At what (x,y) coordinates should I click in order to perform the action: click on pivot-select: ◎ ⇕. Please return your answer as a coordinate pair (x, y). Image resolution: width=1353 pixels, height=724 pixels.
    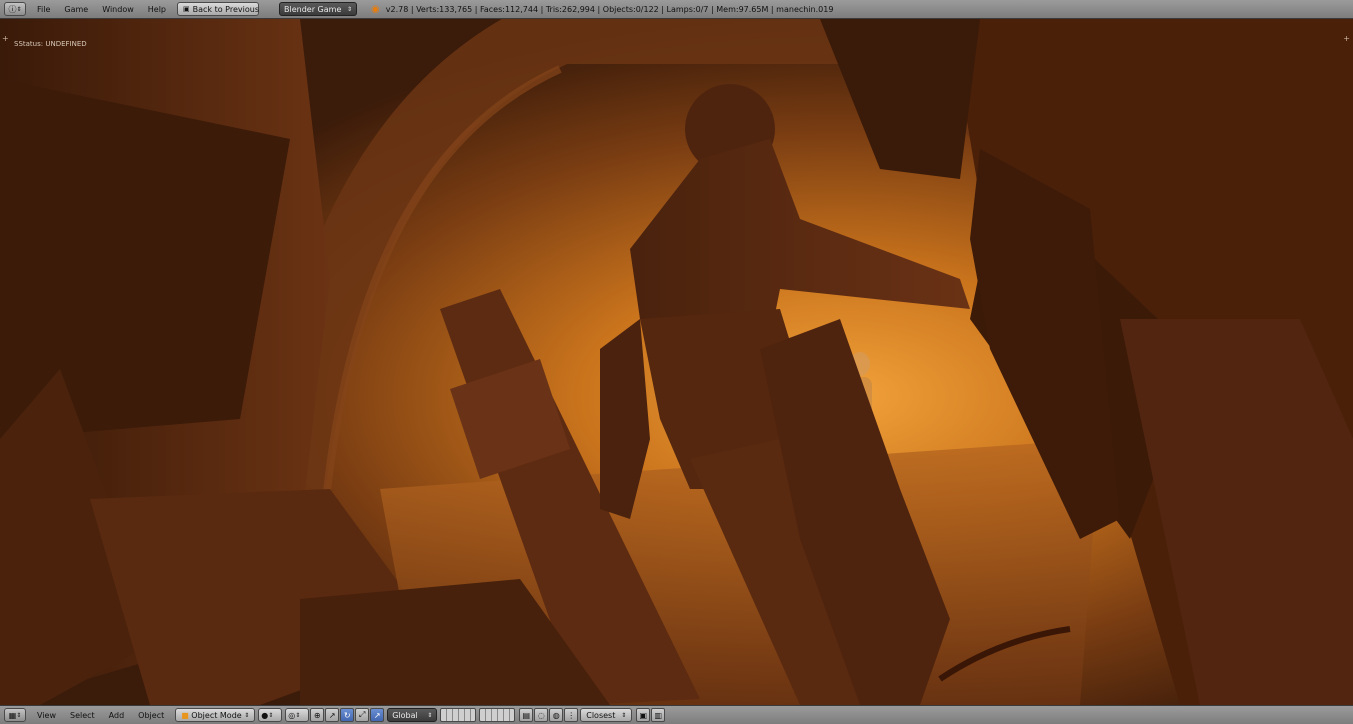
    Looking at the image, I should click on (297, 715).